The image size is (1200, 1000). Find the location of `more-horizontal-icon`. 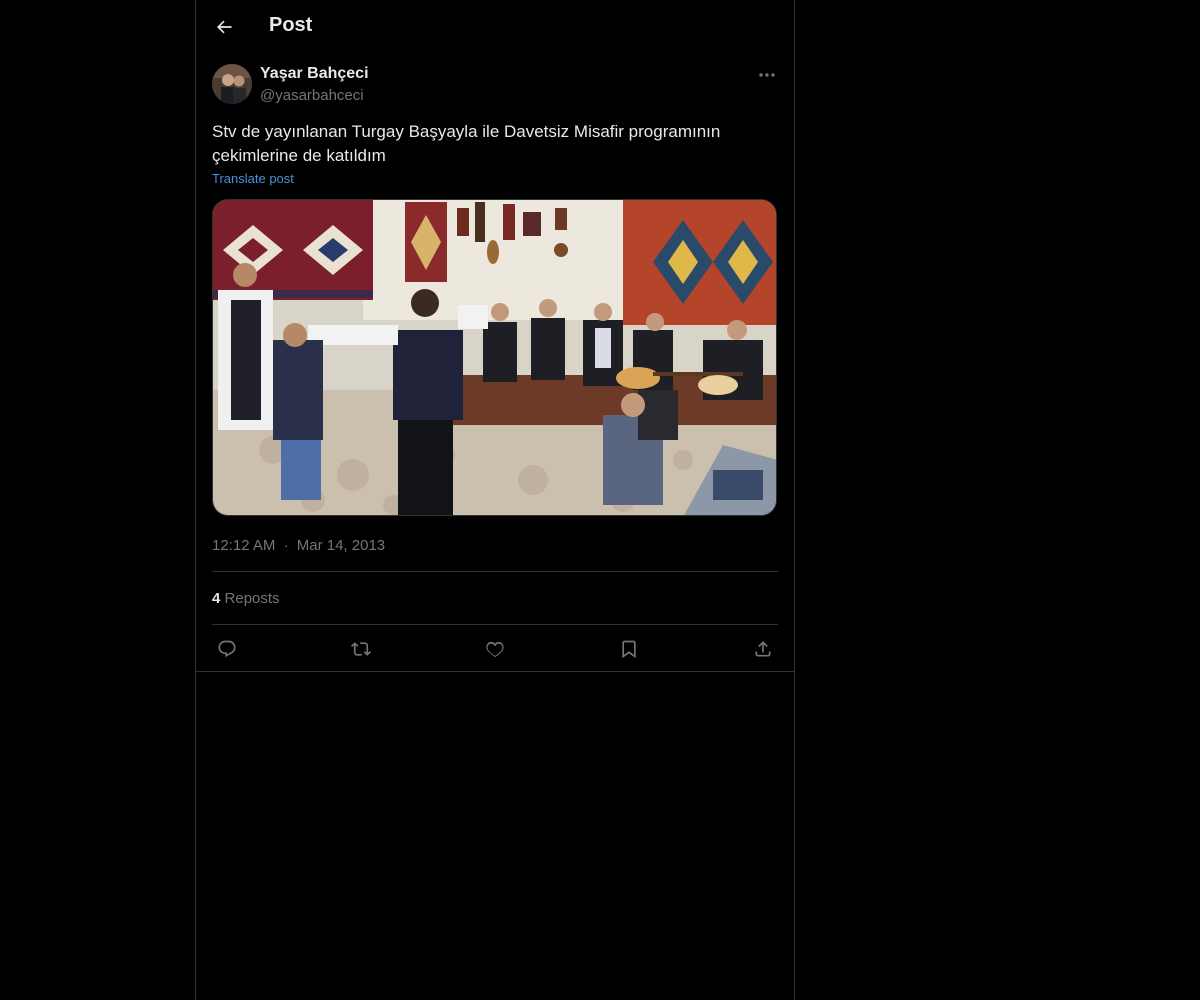

more-horizontal-icon is located at coordinates (767, 75).